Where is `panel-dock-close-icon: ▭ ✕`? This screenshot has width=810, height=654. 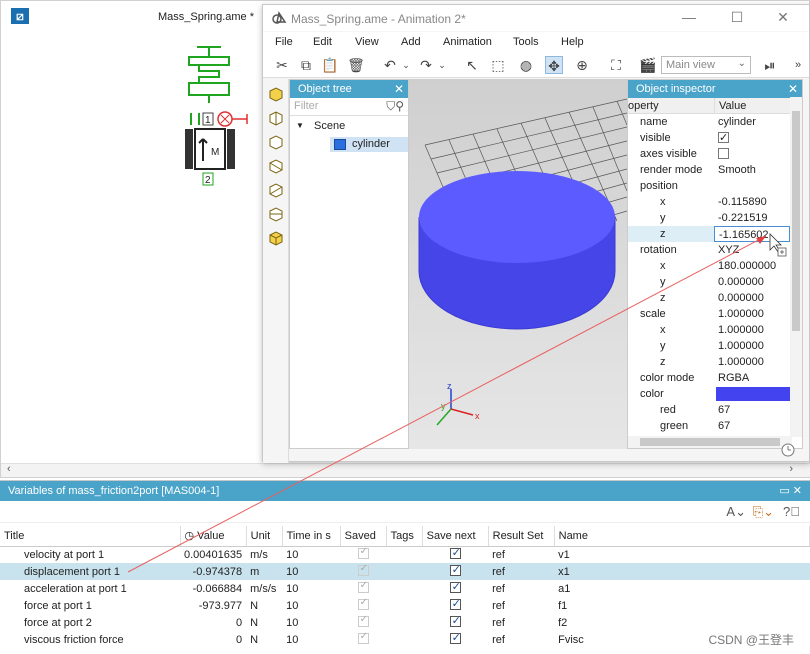
panel-dock-close-icon: ▭ ✕ is located at coordinates (790, 490).